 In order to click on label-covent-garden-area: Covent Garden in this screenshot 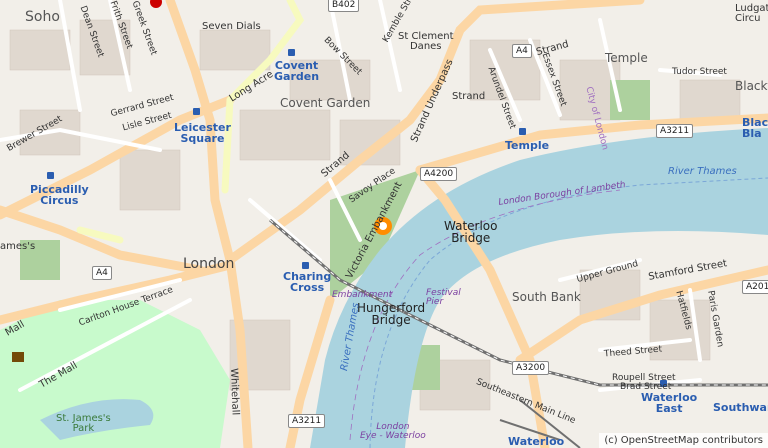, I will do `click(325, 103)`.